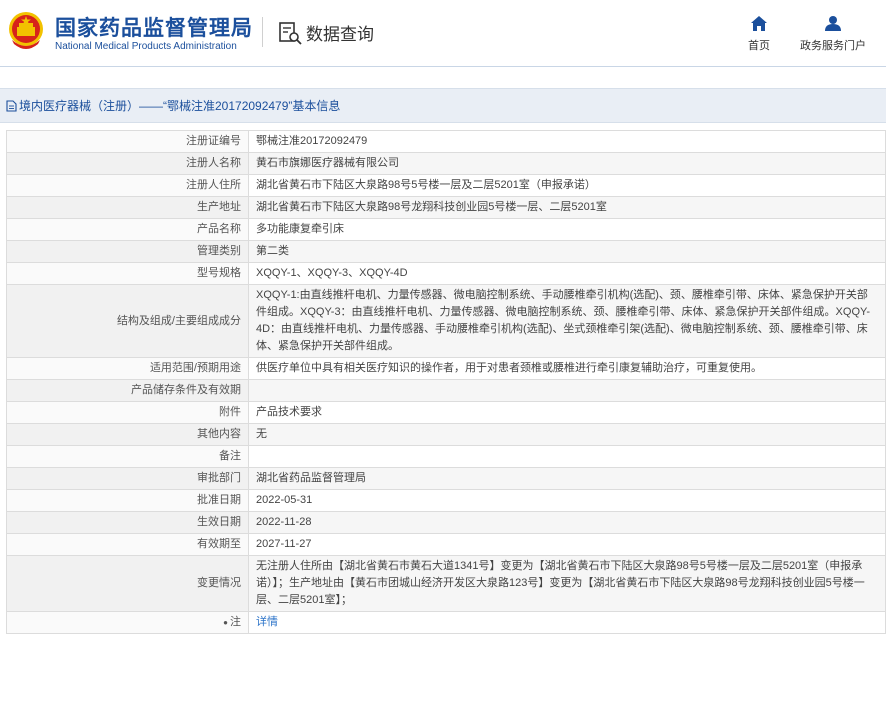 The image size is (886, 705). Describe the element at coordinates (567, 229) in the screenshot. I see `field-value: 多功能康复牵引床` at that location.